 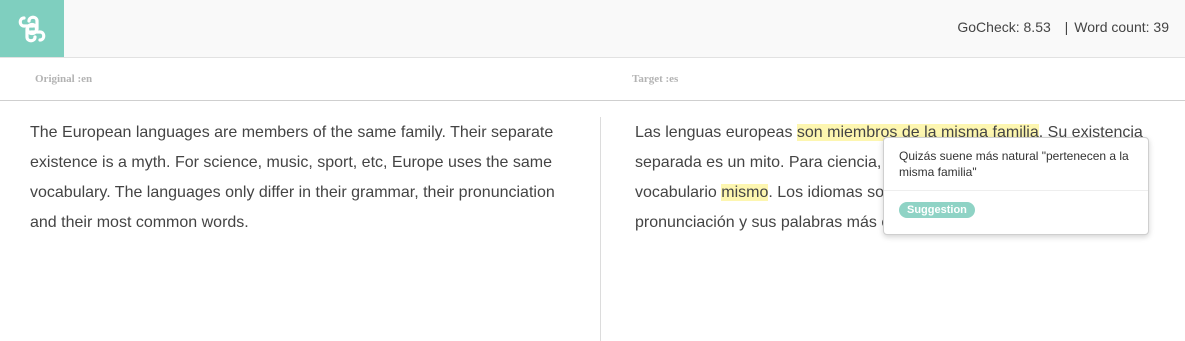 I want to click on word-count-label: Word count:, so click(x=1112, y=27).